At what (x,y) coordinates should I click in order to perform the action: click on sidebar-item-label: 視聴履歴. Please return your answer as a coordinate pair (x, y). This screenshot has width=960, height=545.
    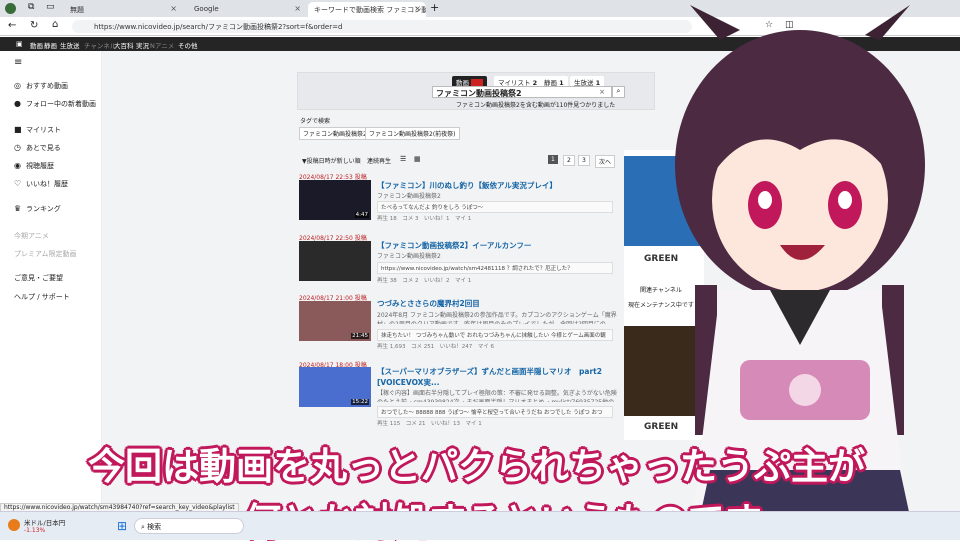
    Looking at the image, I should click on (40, 166).